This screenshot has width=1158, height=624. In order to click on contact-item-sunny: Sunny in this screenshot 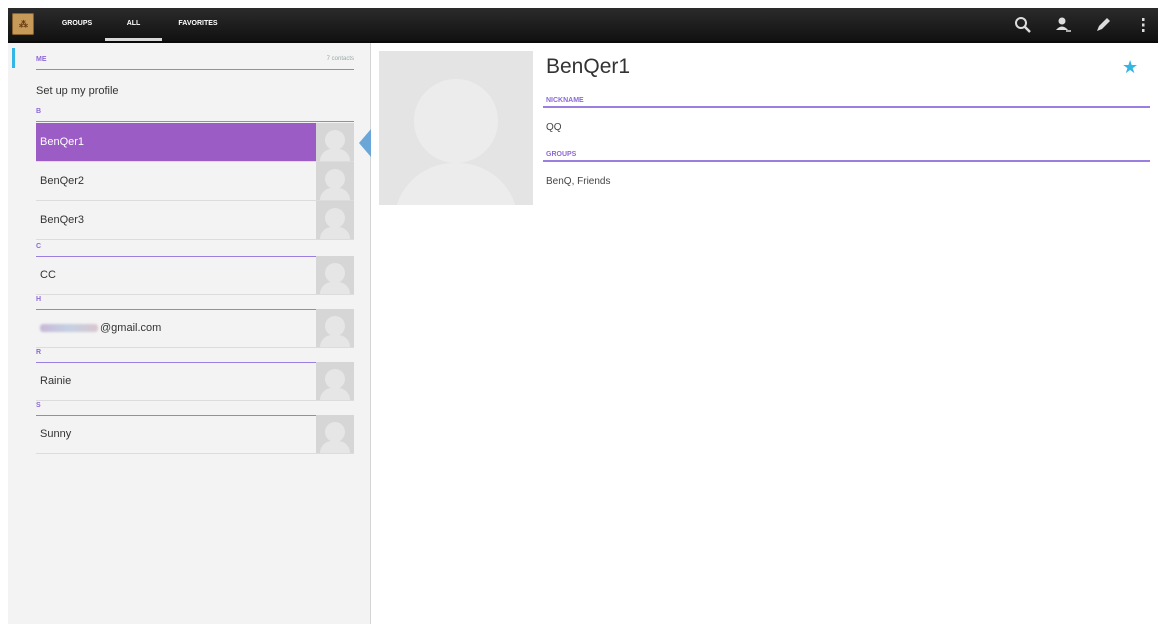, I will do `click(195, 434)`.